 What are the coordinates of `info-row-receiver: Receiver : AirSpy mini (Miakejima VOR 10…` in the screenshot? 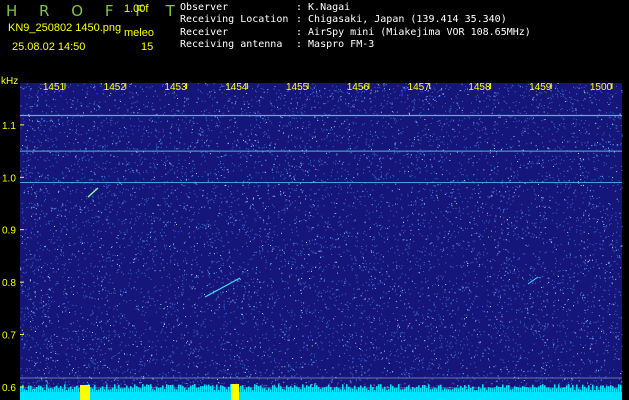 It's located at (355, 33).